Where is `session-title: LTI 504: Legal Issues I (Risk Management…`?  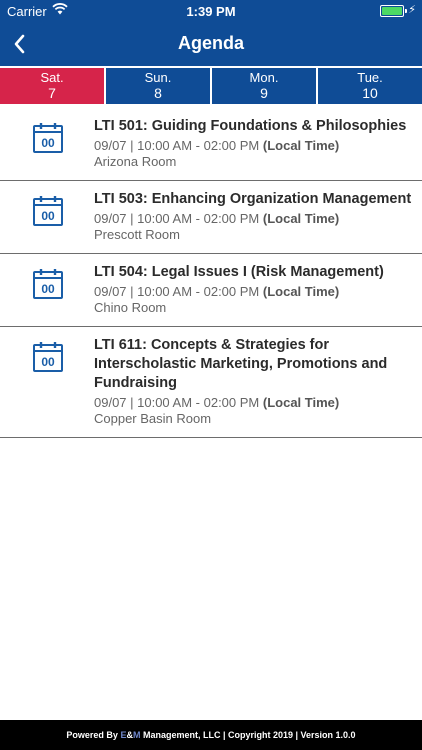
session-title: LTI 504: Legal Issues I (Risk Management… is located at coordinates (239, 272).